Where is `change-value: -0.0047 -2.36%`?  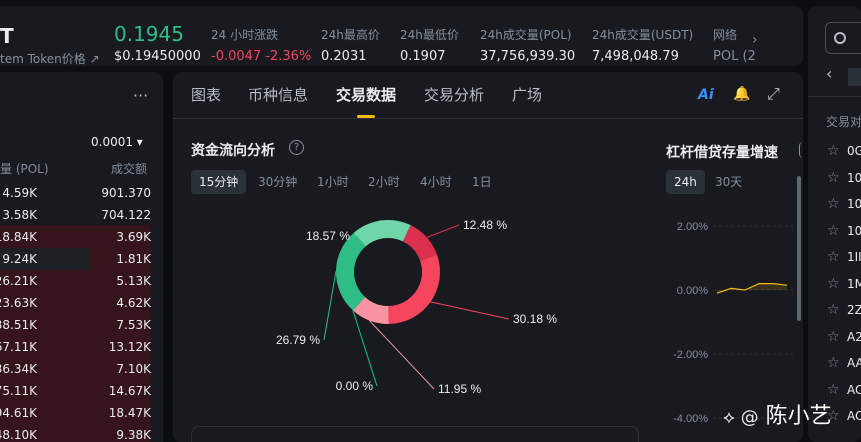
change-value: -0.0047 -2.36% is located at coordinates (261, 56).